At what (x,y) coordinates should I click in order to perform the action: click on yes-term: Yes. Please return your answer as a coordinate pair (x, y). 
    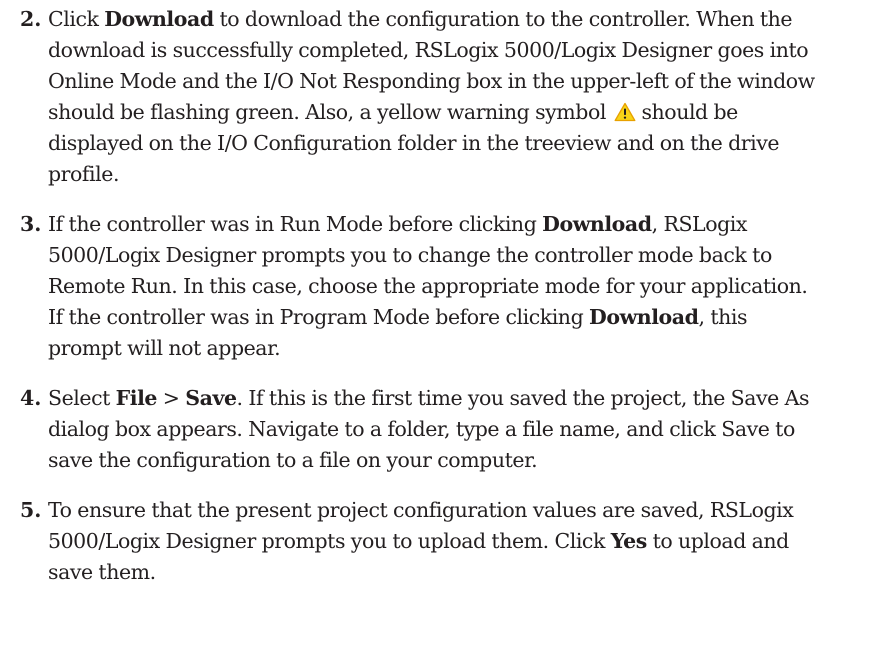
    Looking at the image, I should click on (629, 541).